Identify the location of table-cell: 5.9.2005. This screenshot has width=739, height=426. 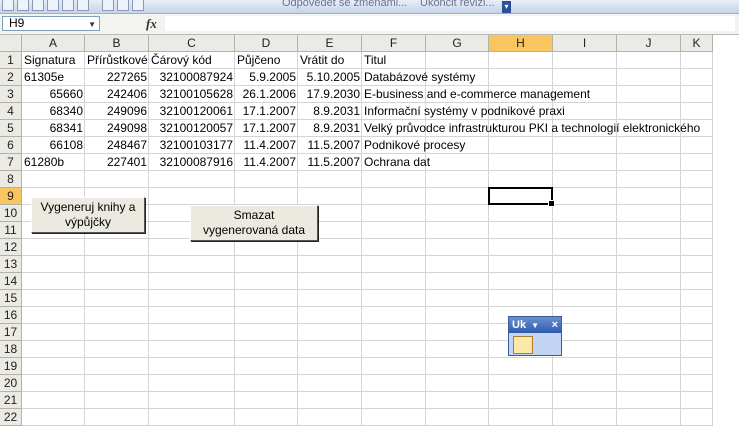
(266, 77).